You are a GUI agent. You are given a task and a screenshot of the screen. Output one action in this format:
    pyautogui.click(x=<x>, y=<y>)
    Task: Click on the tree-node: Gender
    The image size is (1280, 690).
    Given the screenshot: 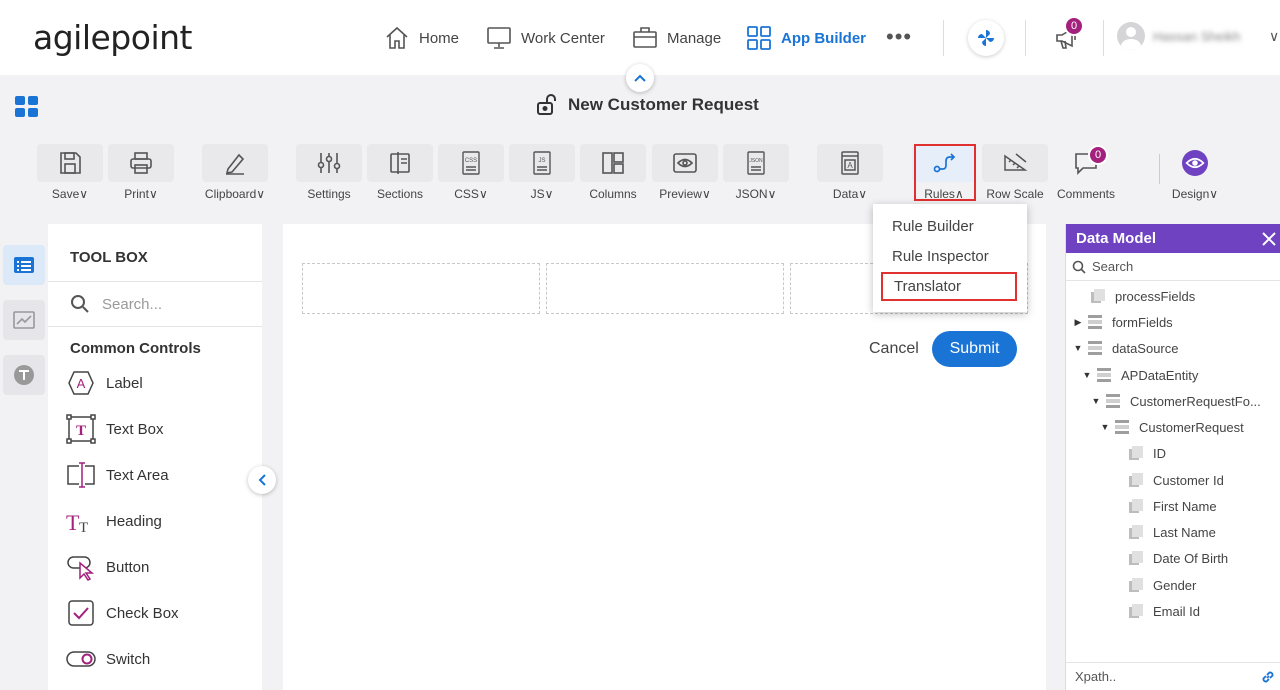 What is the action you would take?
    pyautogui.click(x=1154, y=585)
    